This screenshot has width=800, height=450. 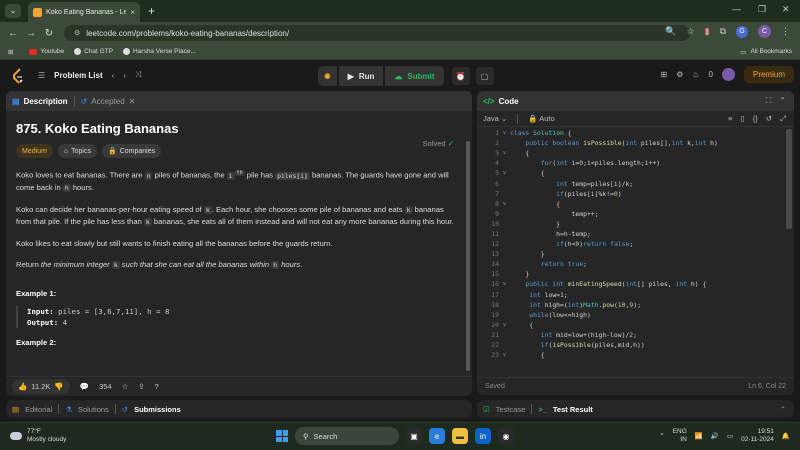 I want to click on extension-icon-1: ▮, so click(x=707, y=31).